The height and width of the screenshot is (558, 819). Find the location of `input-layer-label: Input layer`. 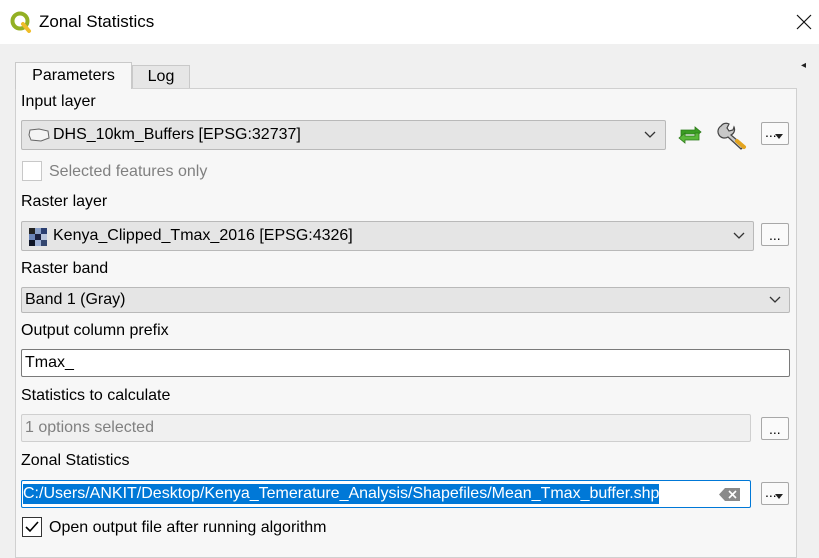

input-layer-label: Input layer is located at coordinates (58, 101).